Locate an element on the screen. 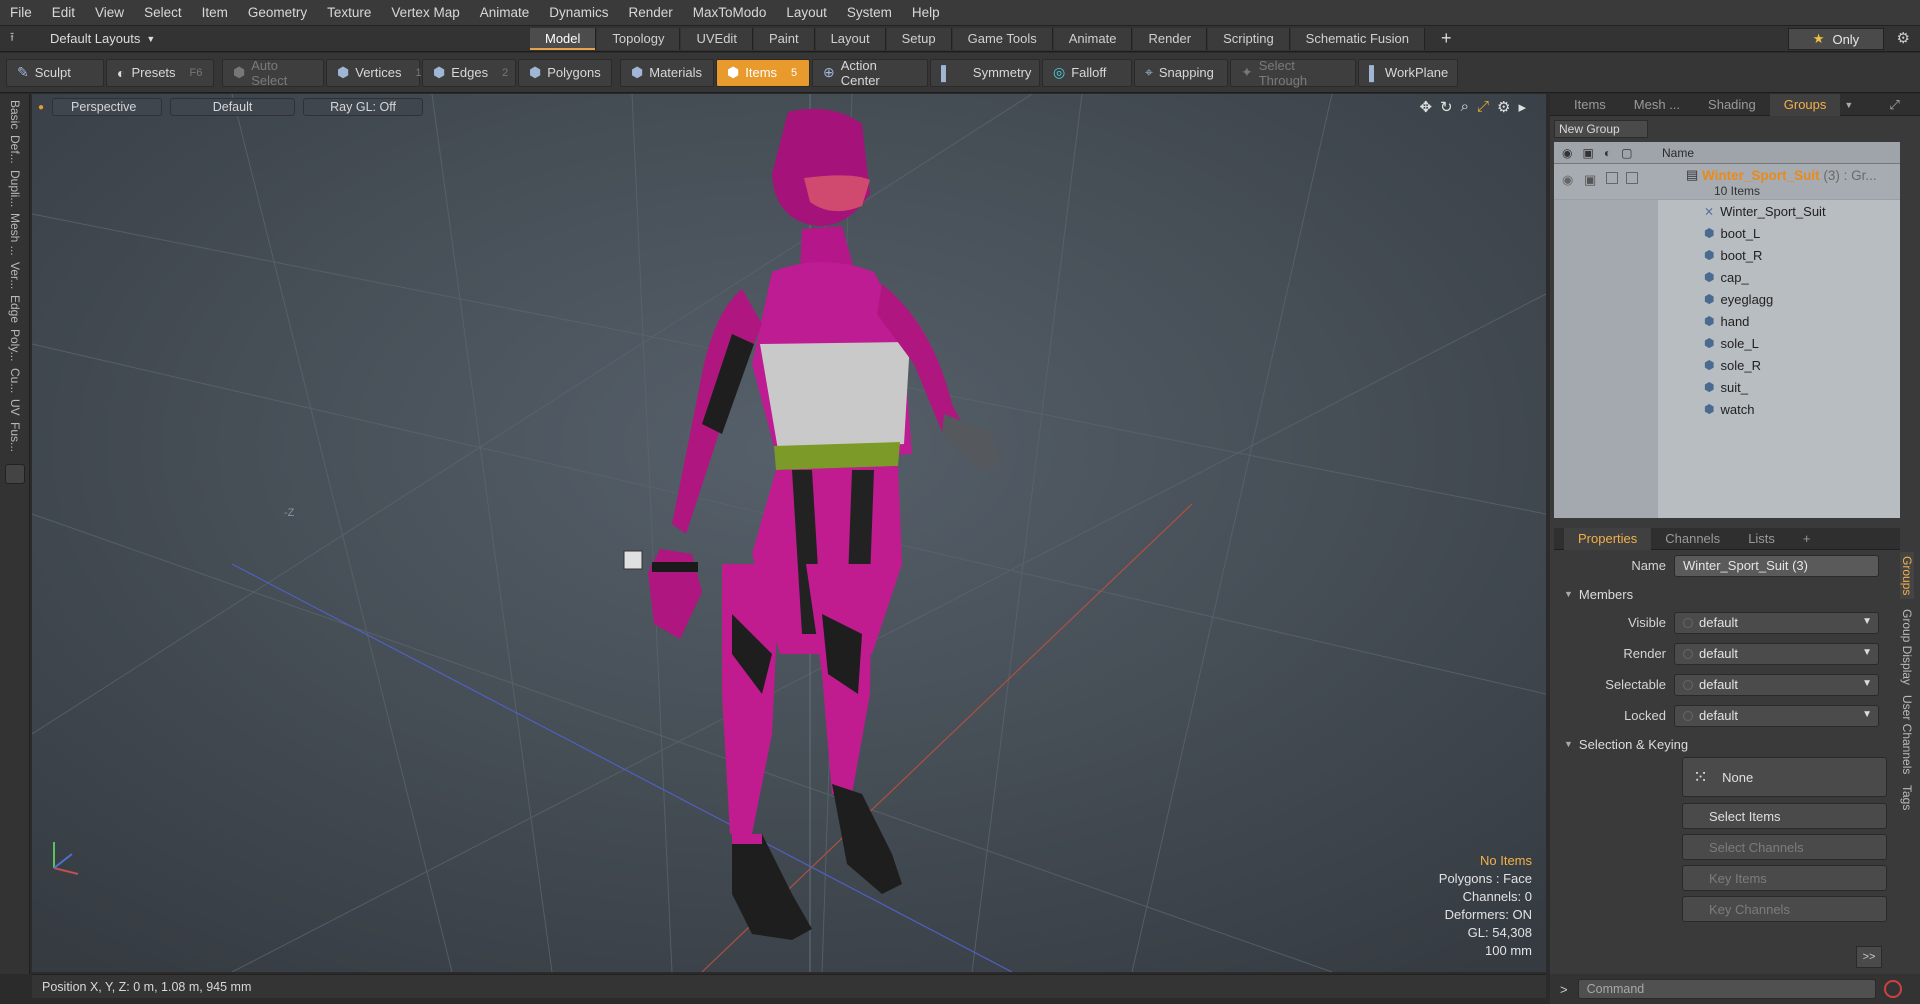 The image size is (1920, 1004). render-dropdown: default ▼ is located at coordinates (1776, 653).